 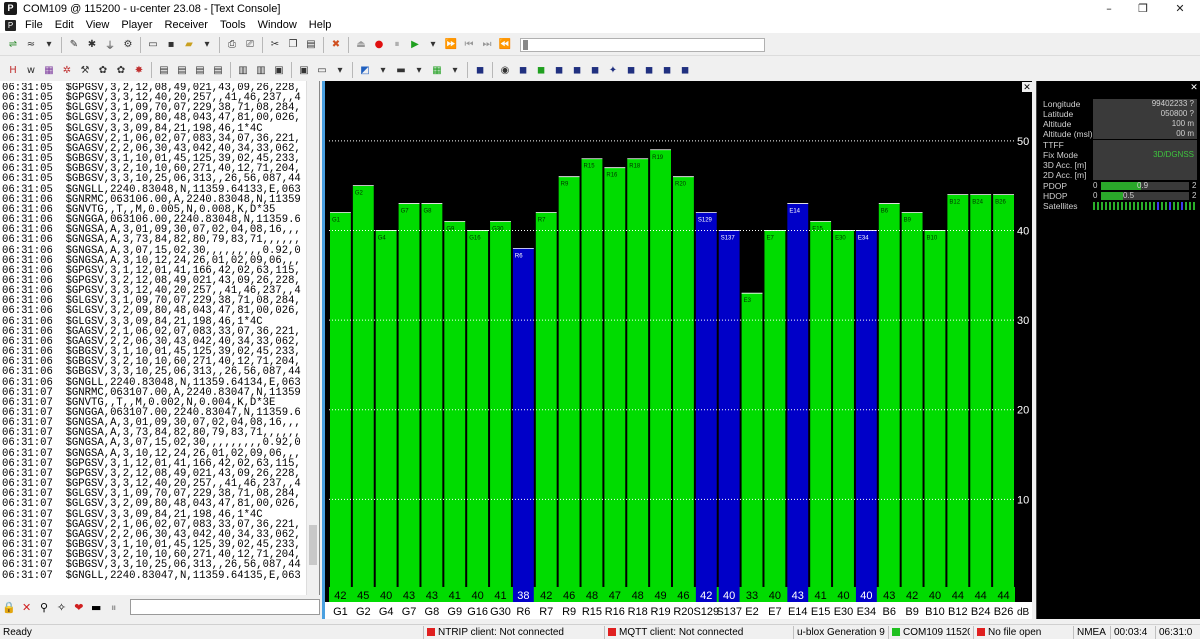 I want to click on save-icon: ▪, so click(x=171, y=45).